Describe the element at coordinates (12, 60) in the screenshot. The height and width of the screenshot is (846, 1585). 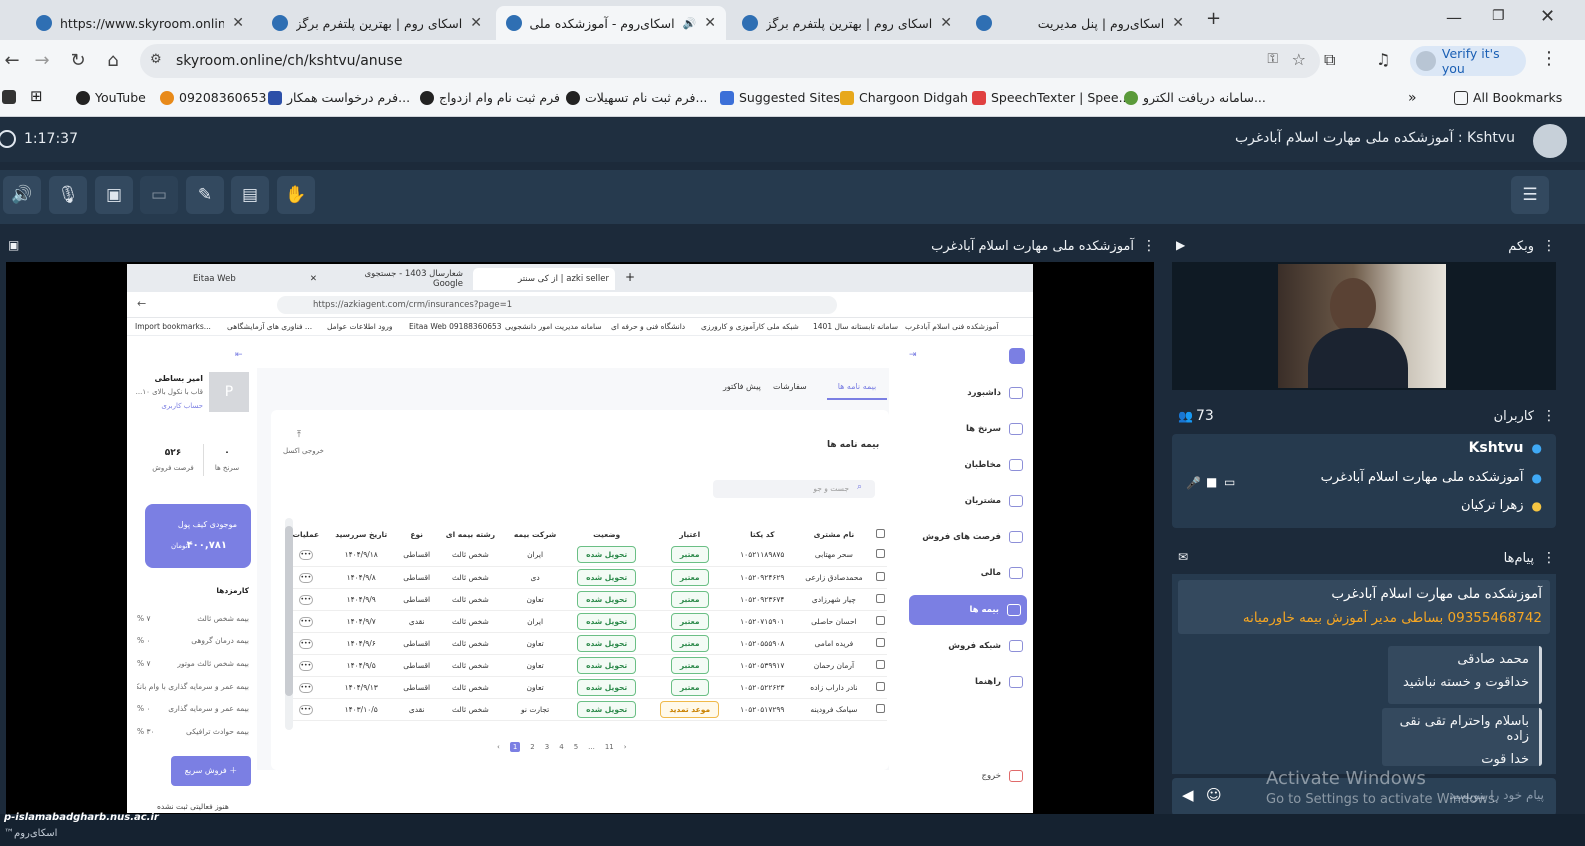
I see `back-icon: ←` at that location.